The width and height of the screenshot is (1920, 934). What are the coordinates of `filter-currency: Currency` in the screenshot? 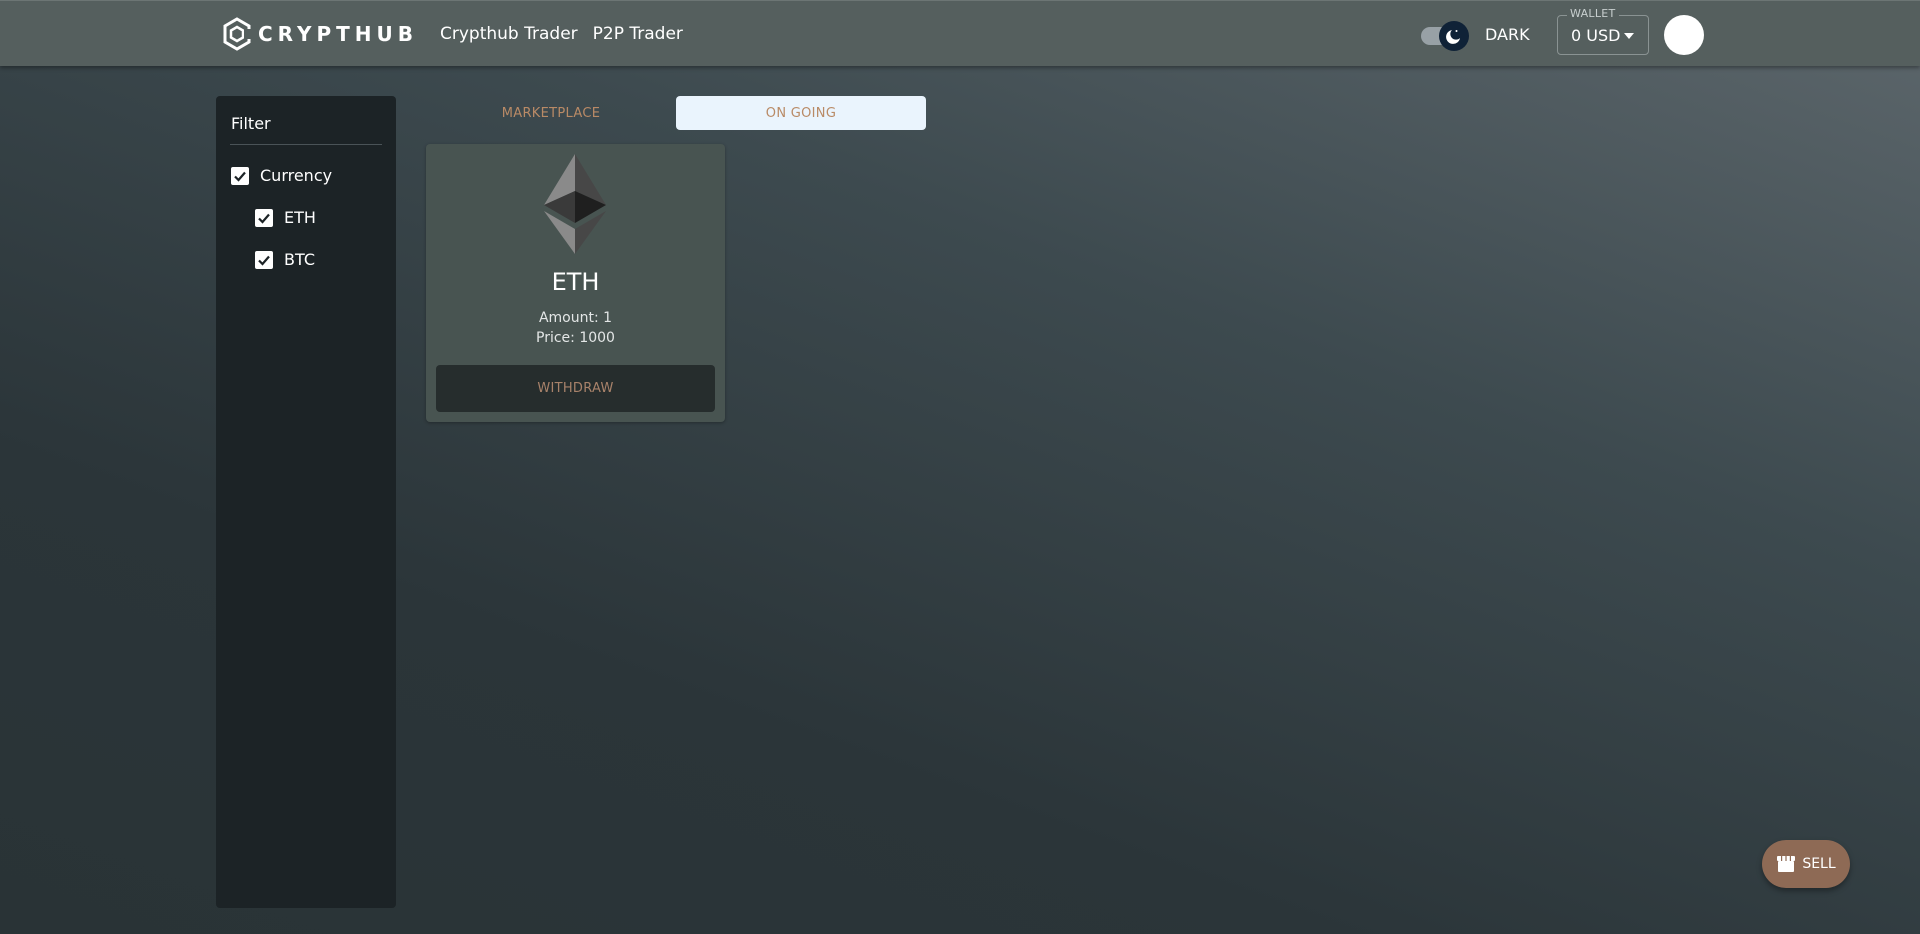 It's located at (281, 175).